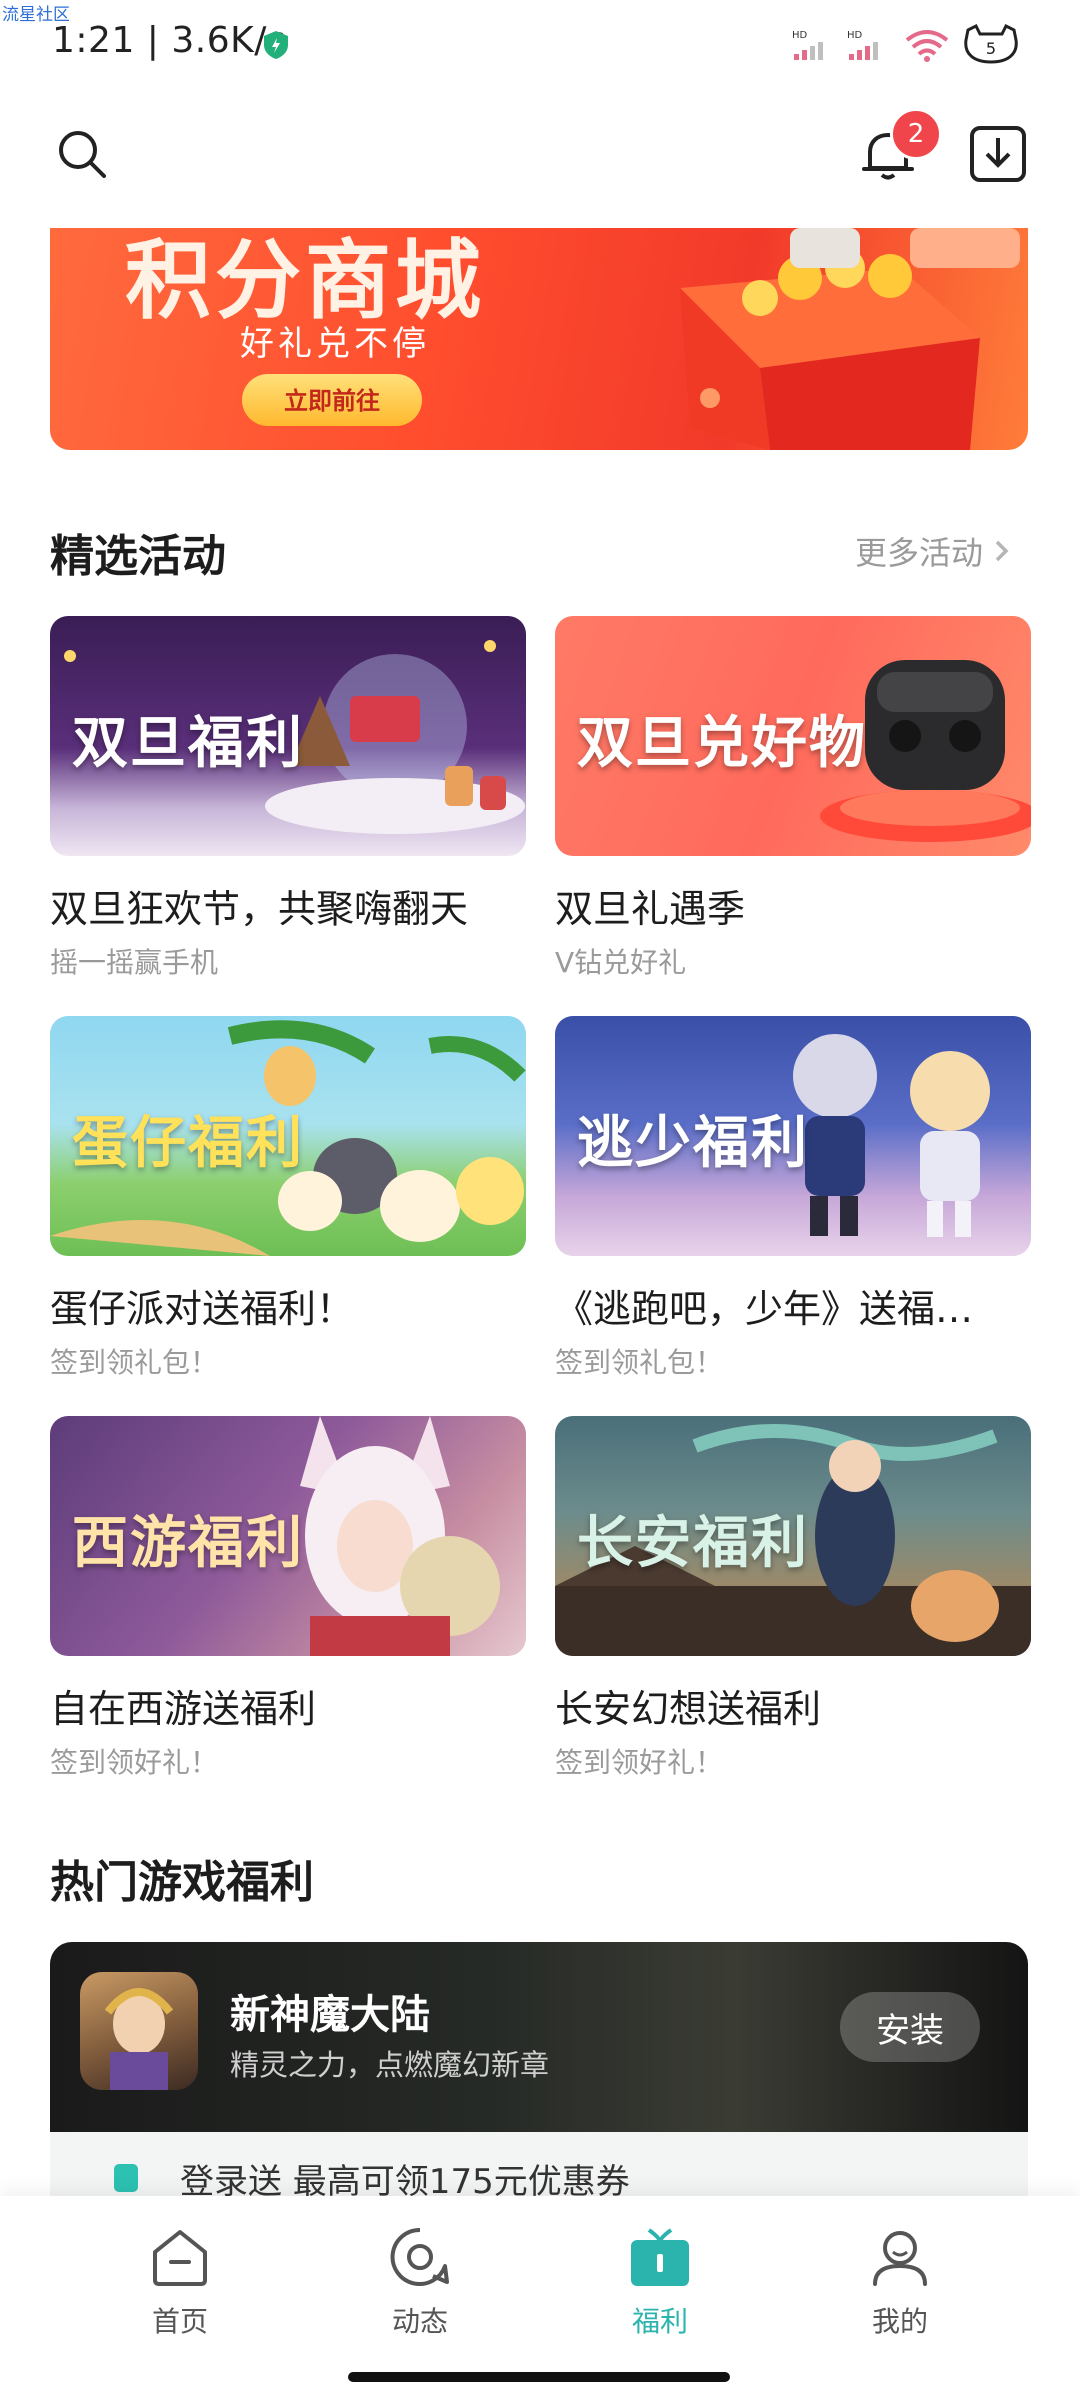 The height and width of the screenshot is (2400, 1080). What do you see at coordinates (899, 2321) in the screenshot?
I see `tab-label: 我的` at bounding box center [899, 2321].